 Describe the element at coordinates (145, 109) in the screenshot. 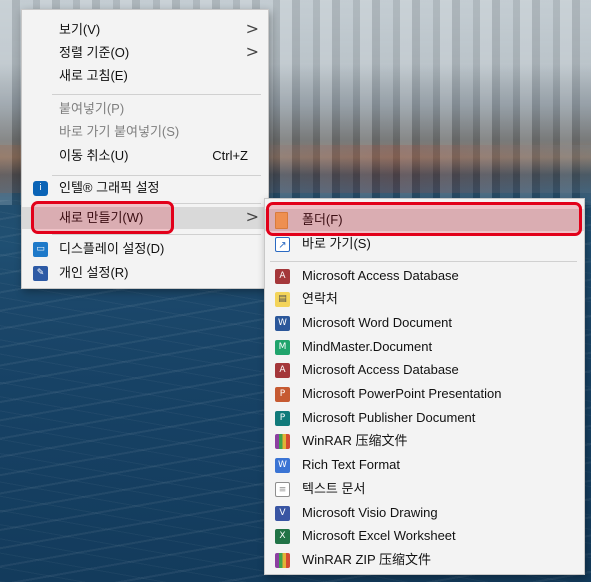

I see `menu-item-paste: 붙여넣기(P)` at that location.